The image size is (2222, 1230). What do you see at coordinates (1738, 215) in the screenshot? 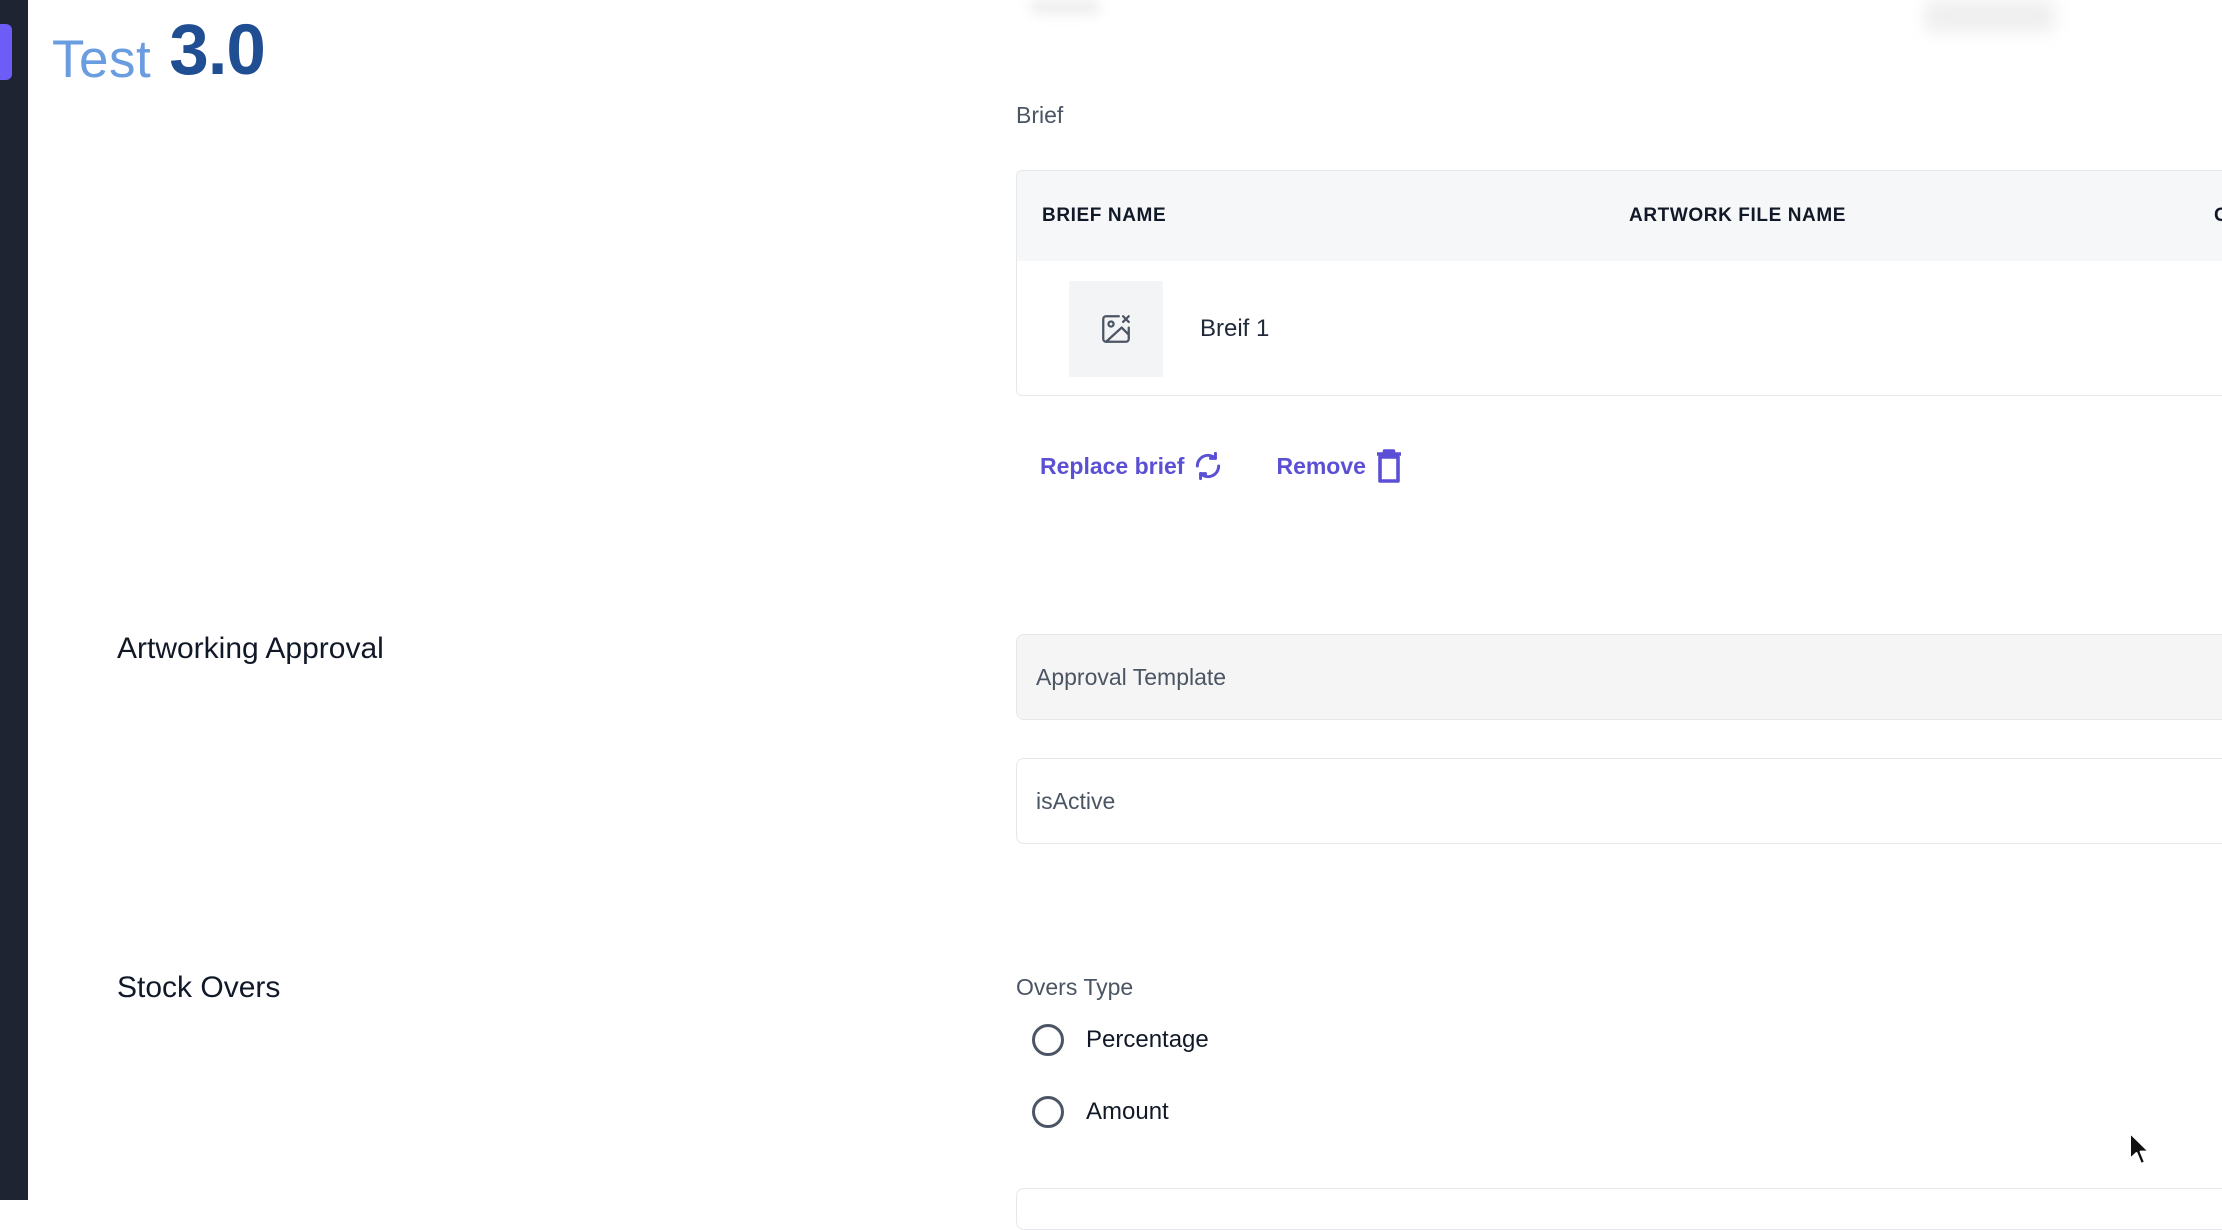
I see `column-header-artwork-file-name: ARTWORK FILE NAME` at bounding box center [1738, 215].